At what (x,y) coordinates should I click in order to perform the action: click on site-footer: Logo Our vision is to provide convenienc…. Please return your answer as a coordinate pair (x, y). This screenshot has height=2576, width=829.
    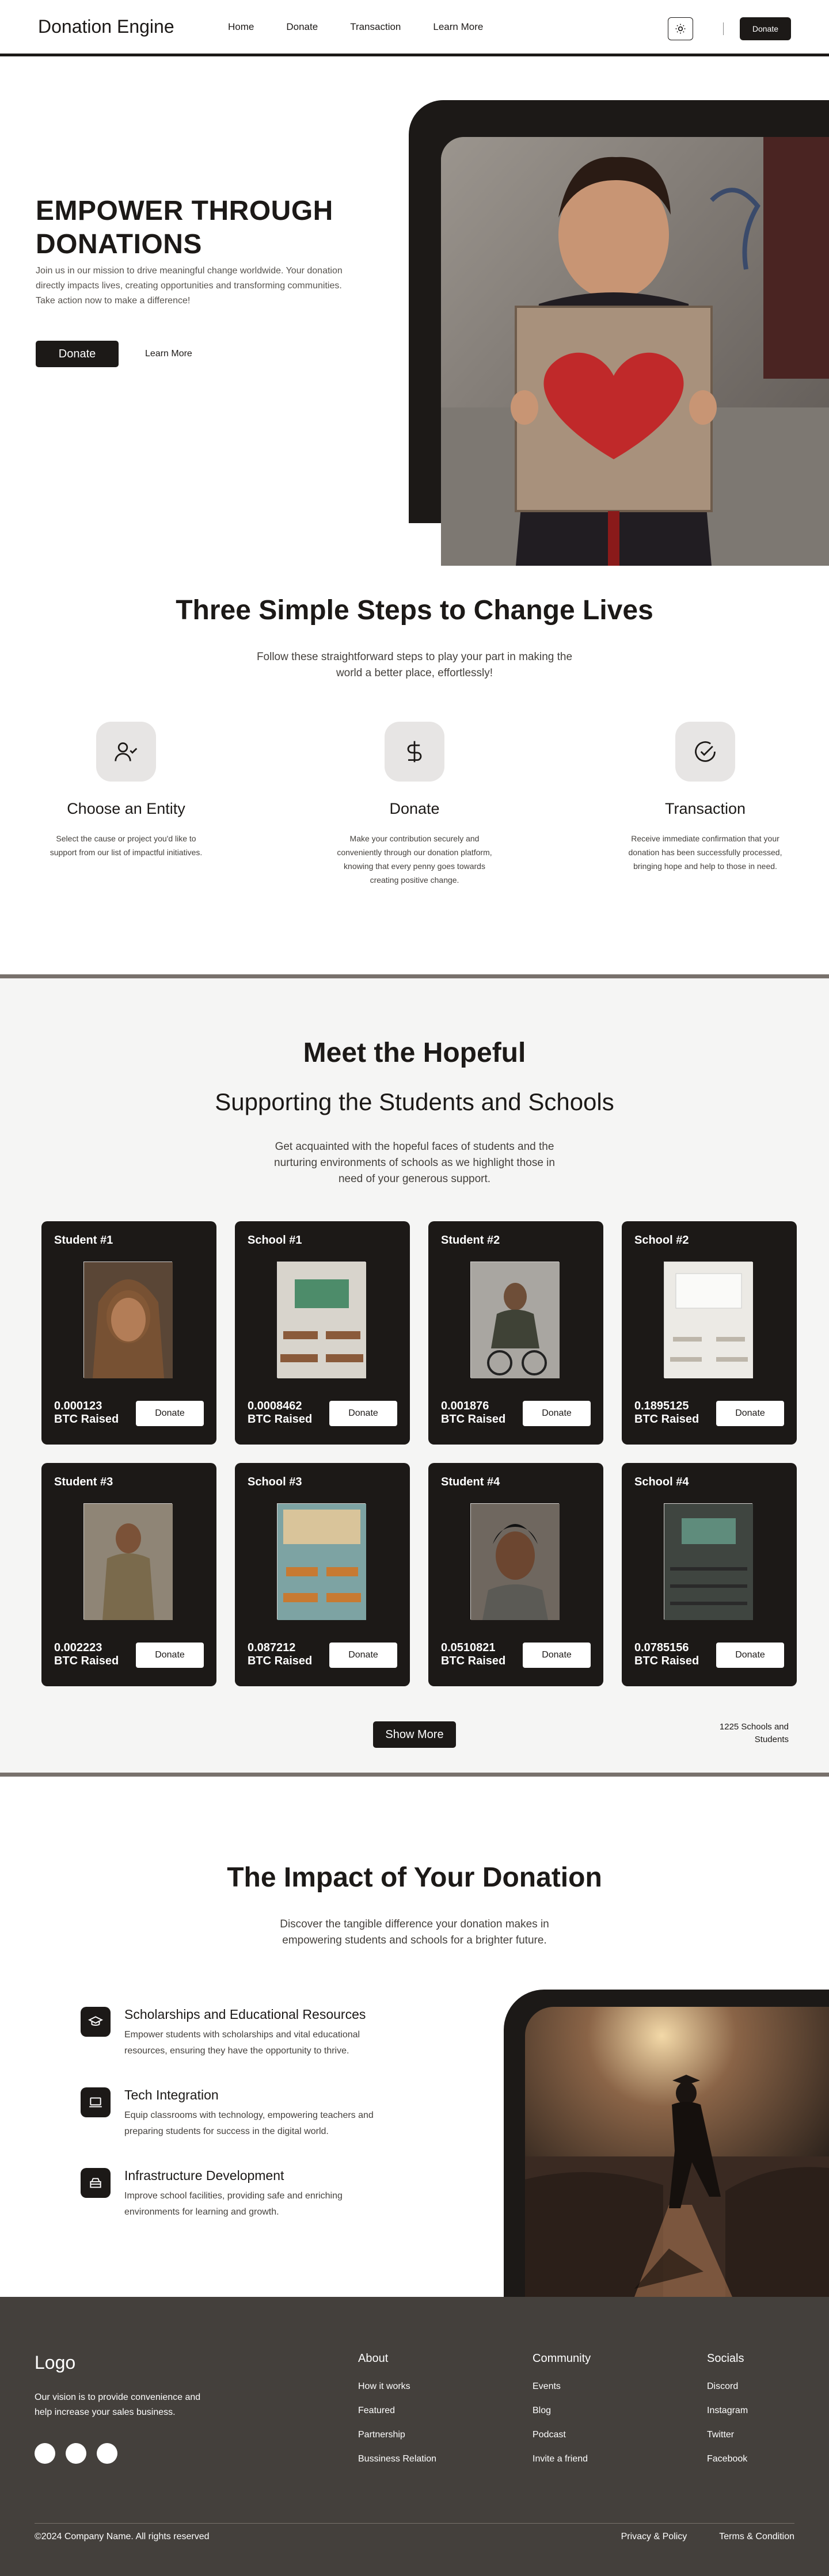
    Looking at the image, I should click on (414, 2436).